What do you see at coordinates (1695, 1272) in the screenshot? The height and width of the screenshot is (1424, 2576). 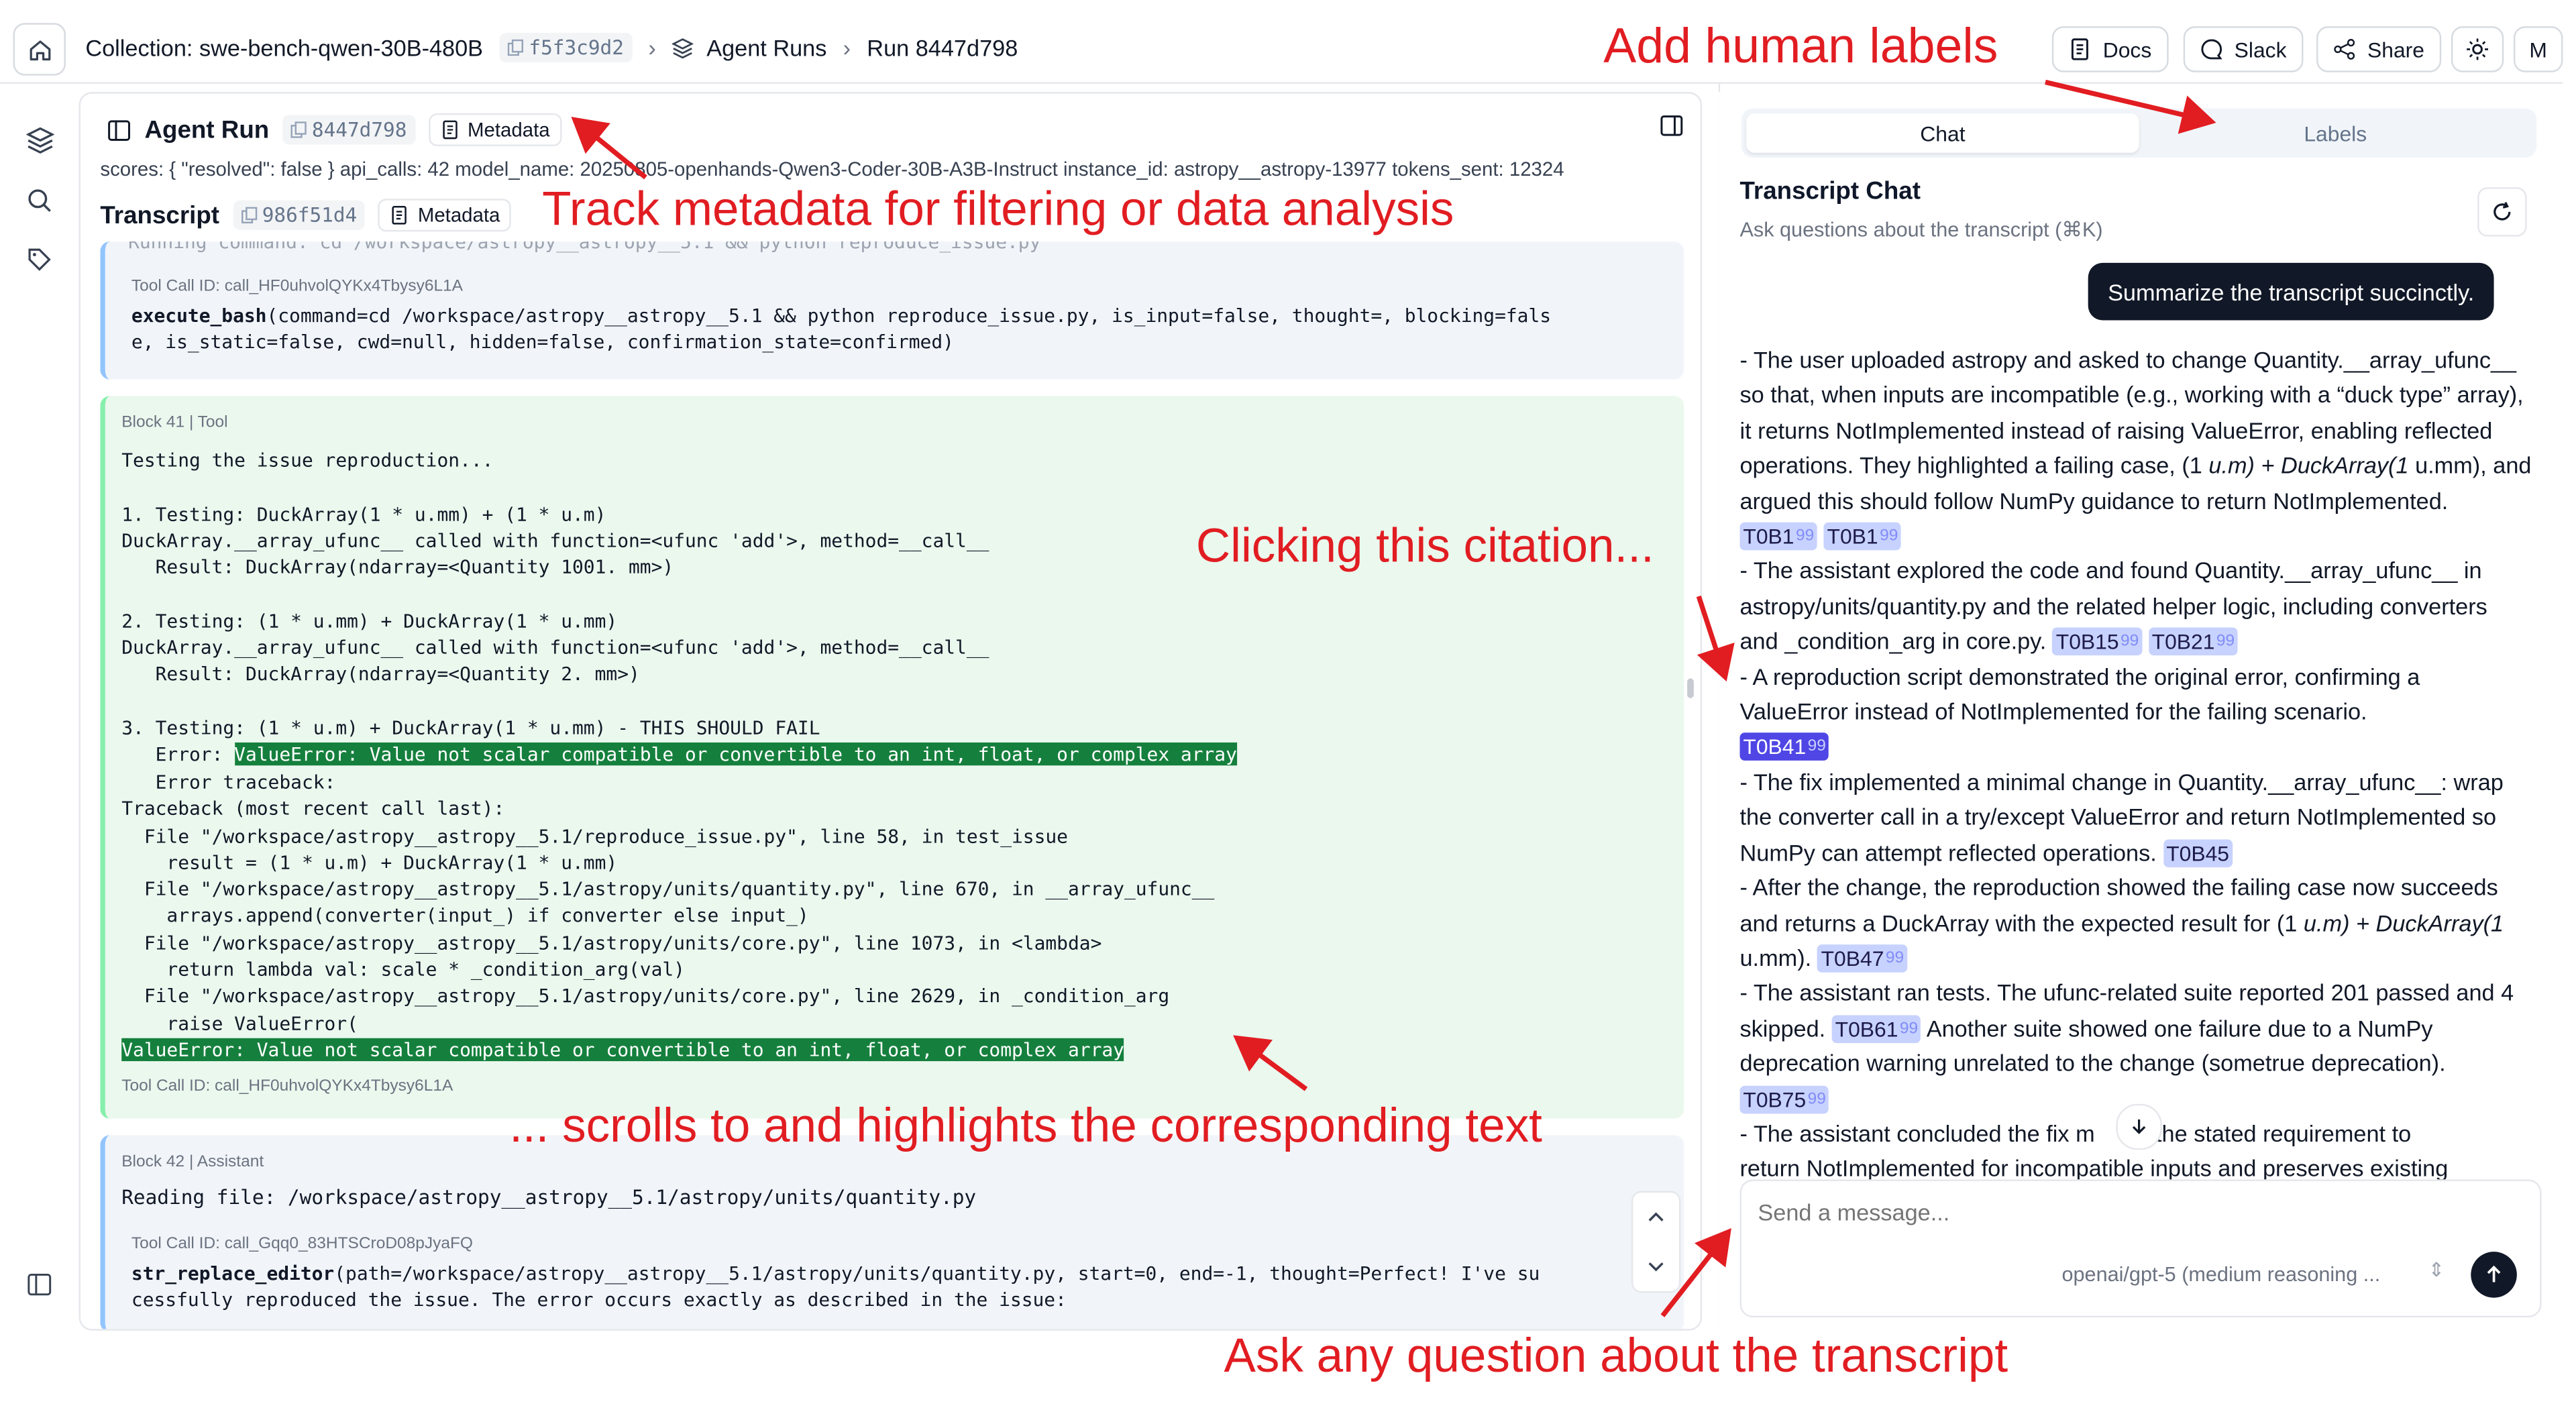 I see `arrow-to-input` at bounding box center [1695, 1272].